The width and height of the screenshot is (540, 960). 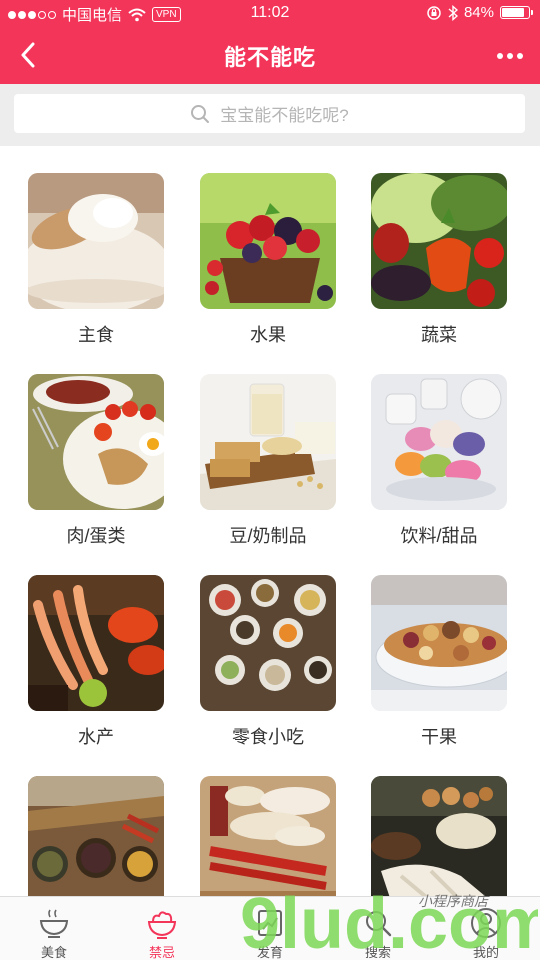 I want to click on category-item-seafood: 水产, so click(x=114, y=670).